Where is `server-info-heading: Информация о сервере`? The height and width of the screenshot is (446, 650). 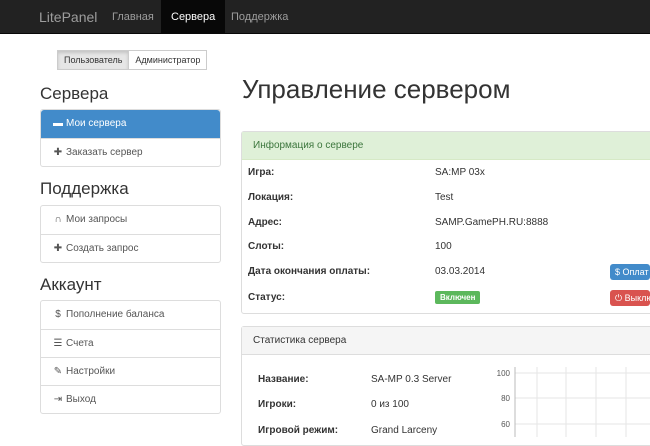 server-info-heading: Информация о сервере is located at coordinates (446, 146).